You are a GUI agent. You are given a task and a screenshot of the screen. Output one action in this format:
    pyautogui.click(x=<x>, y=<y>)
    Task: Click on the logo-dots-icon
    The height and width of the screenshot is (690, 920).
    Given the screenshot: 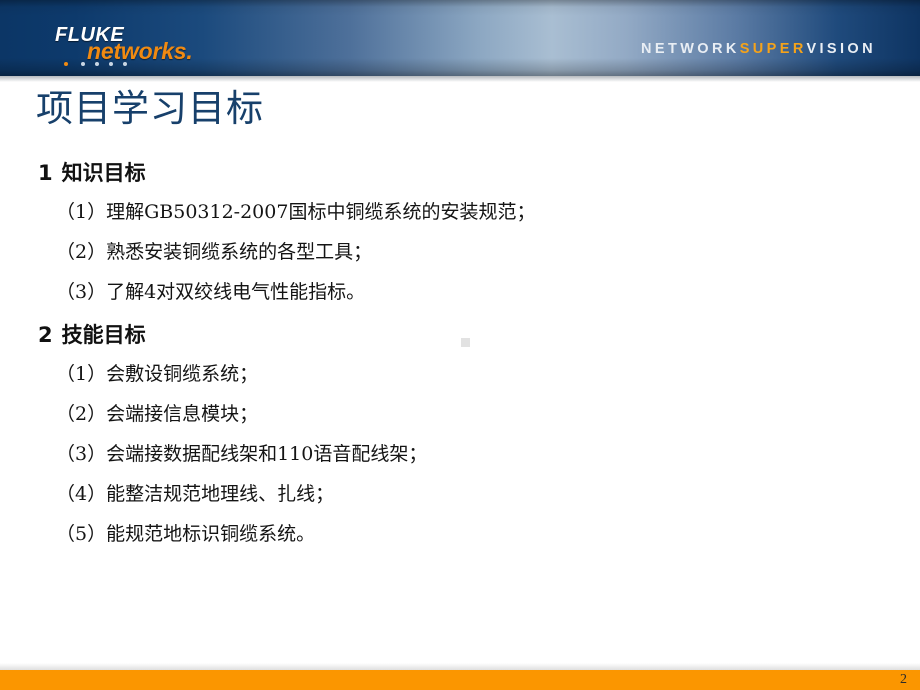 What is the action you would take?
    pyautogui.click(x=119, y=66)
    